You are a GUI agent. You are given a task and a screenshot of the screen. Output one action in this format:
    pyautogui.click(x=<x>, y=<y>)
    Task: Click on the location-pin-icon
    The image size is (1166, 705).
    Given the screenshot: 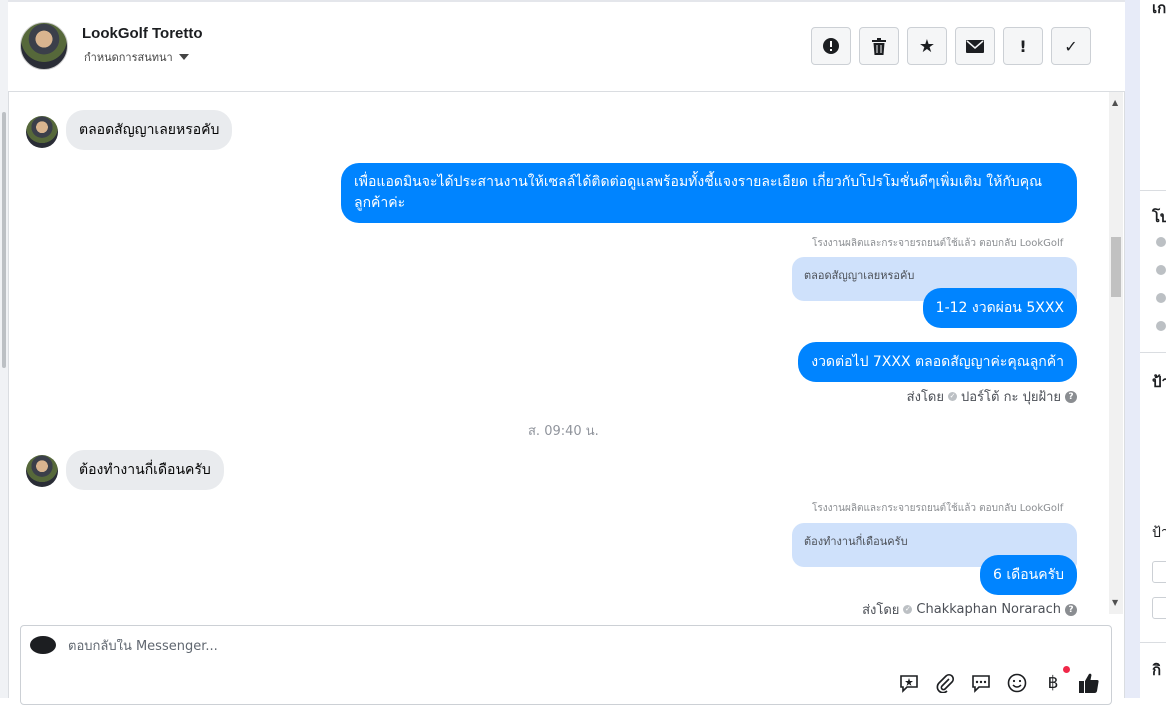 What is the action you would take?
    pyautogui.click(x=1161, y=298)
    